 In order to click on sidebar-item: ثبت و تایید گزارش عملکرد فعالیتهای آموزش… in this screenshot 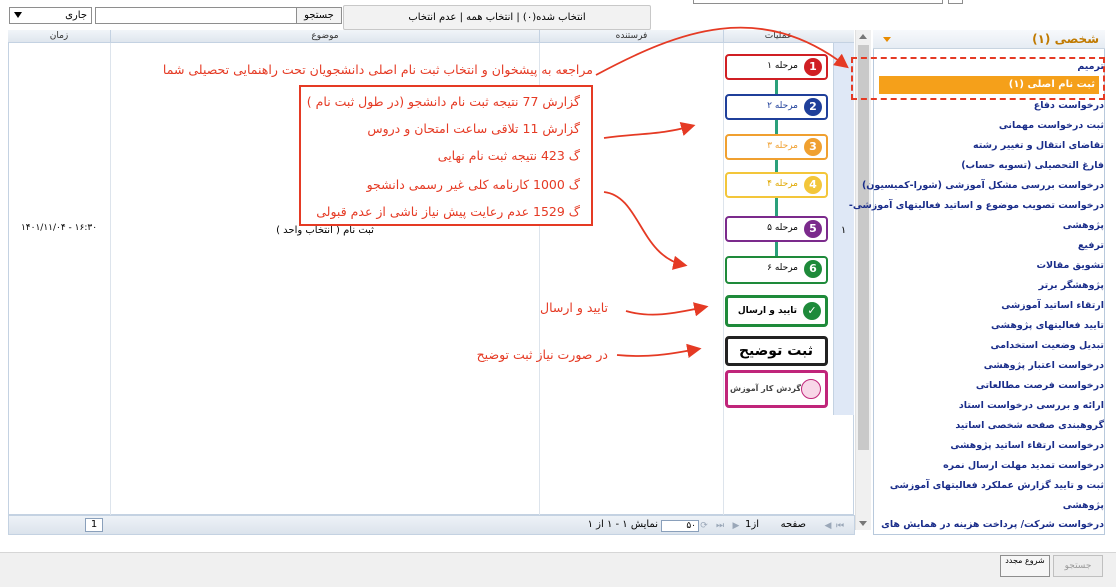, I will do `click(997, 485)`.